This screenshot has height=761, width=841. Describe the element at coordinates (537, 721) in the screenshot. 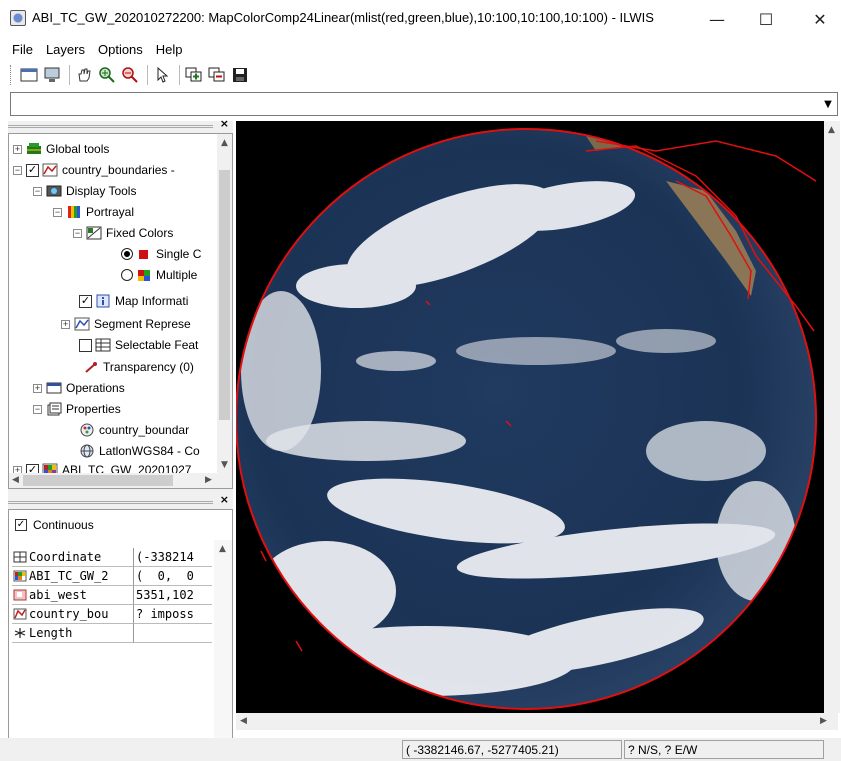

I see `map-horizontal-scrollbar: ◀ ▶` at that location.